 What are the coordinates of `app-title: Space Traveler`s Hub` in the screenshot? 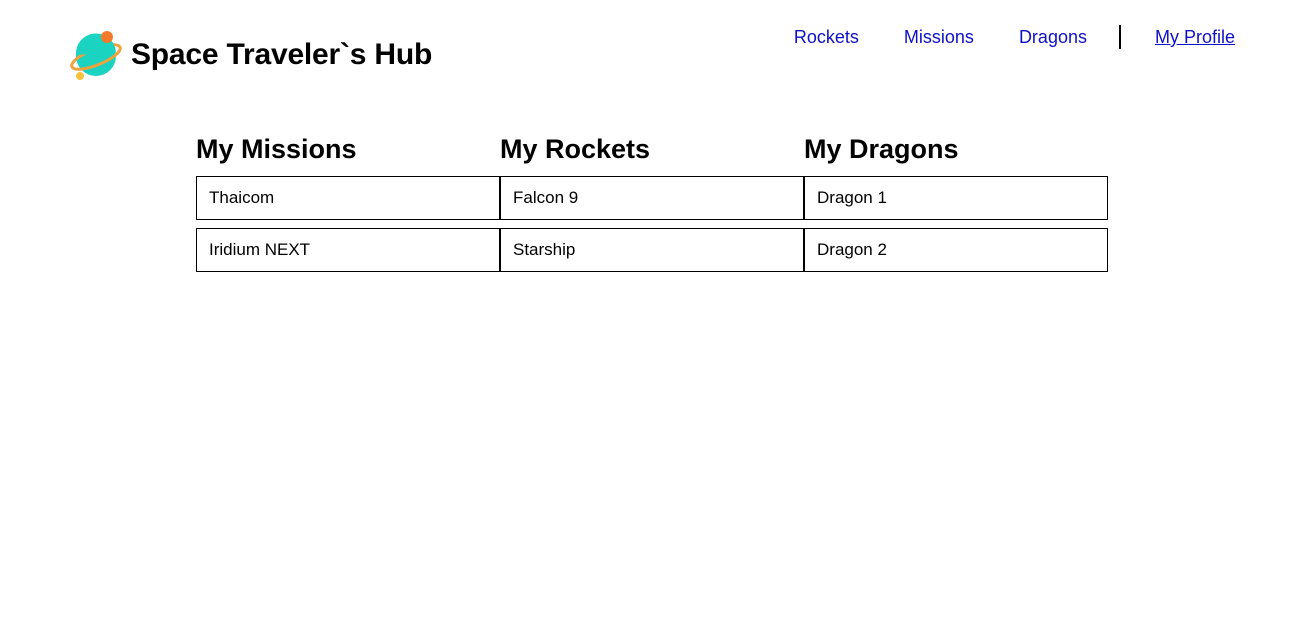 It's located at (282, 54).